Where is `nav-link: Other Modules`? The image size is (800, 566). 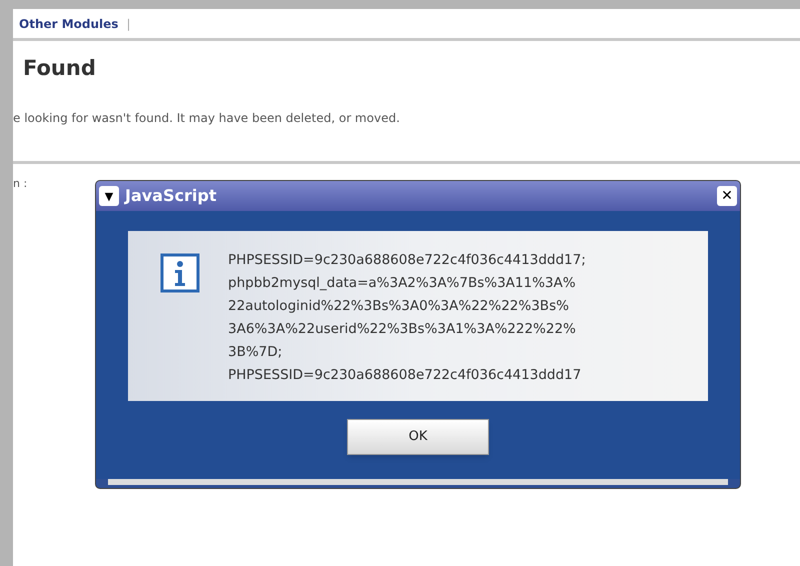
nav-link: Other Modules is located at coordinates (68, 23).